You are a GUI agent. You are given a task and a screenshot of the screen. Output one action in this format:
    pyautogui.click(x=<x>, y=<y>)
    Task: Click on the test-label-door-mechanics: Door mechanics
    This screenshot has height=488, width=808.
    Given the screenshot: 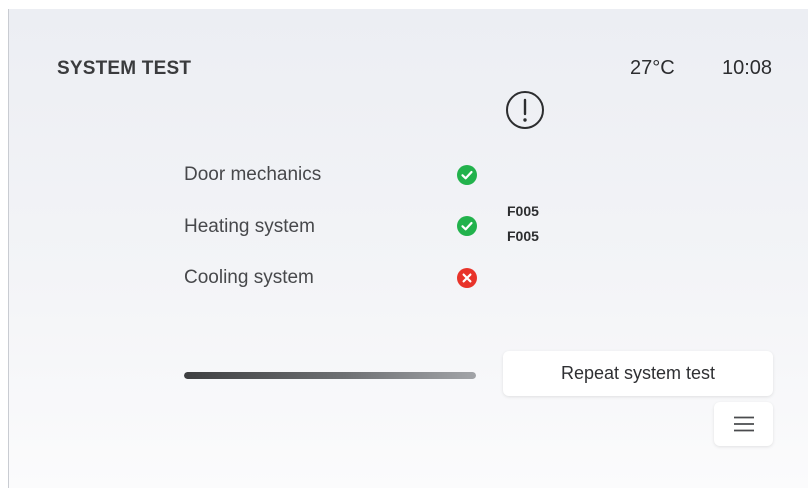 What is the action you would take?
    pyautogui.click(x=253, y=174)
    